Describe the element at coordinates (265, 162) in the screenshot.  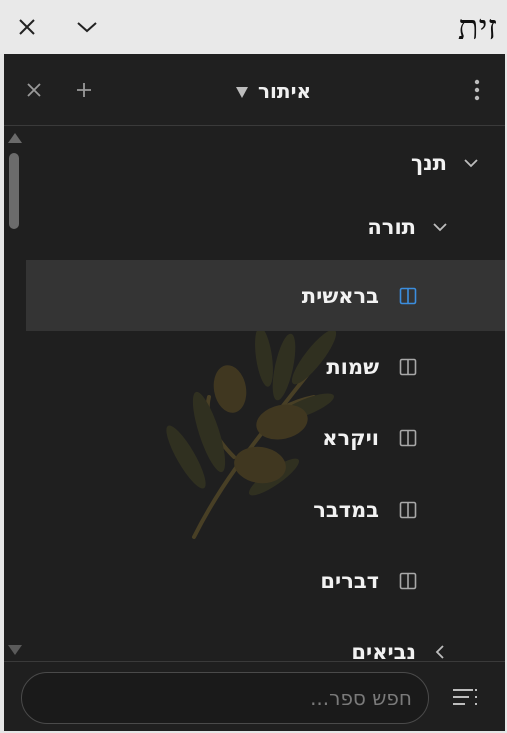
I see `tree-node-tanakh: תנך` at that location.